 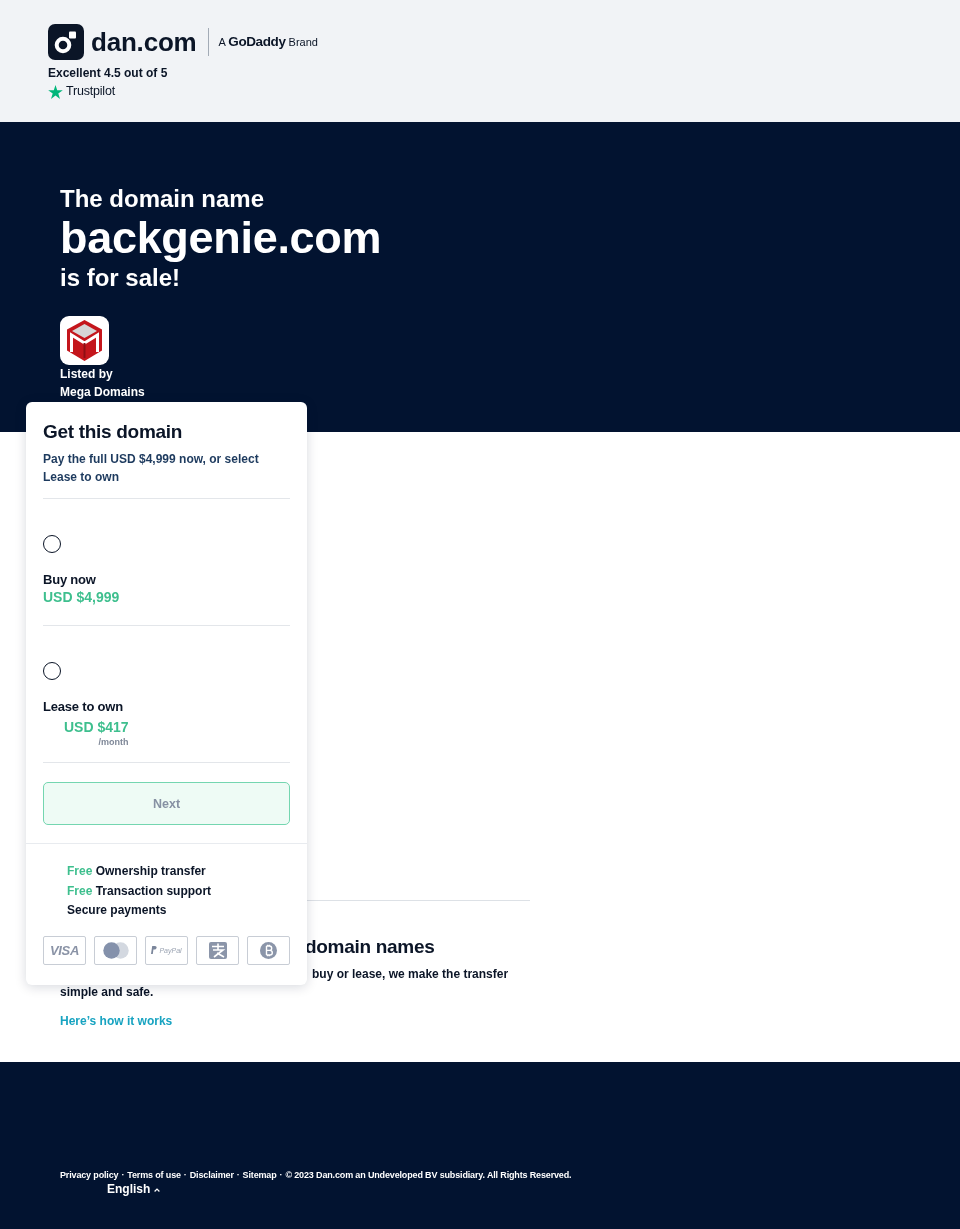 What do you see at coordinates (370, 946) in the screenshot?
I see `section-heading: domain names` at bounding box center [370, 946].